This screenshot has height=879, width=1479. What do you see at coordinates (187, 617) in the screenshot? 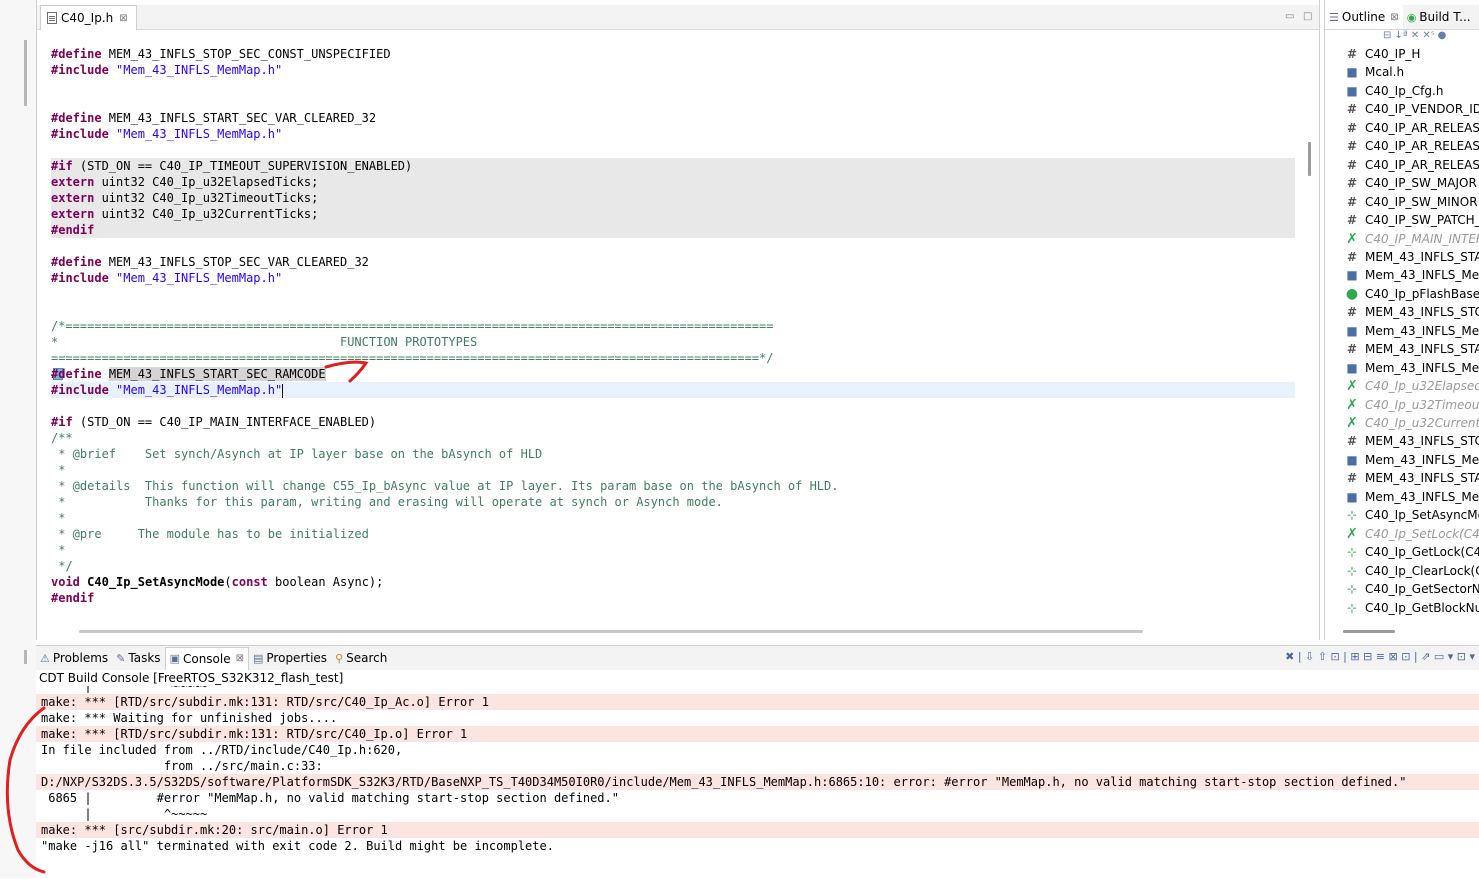
I see `red-annotation-overlay` at bounding box center [187, 617].